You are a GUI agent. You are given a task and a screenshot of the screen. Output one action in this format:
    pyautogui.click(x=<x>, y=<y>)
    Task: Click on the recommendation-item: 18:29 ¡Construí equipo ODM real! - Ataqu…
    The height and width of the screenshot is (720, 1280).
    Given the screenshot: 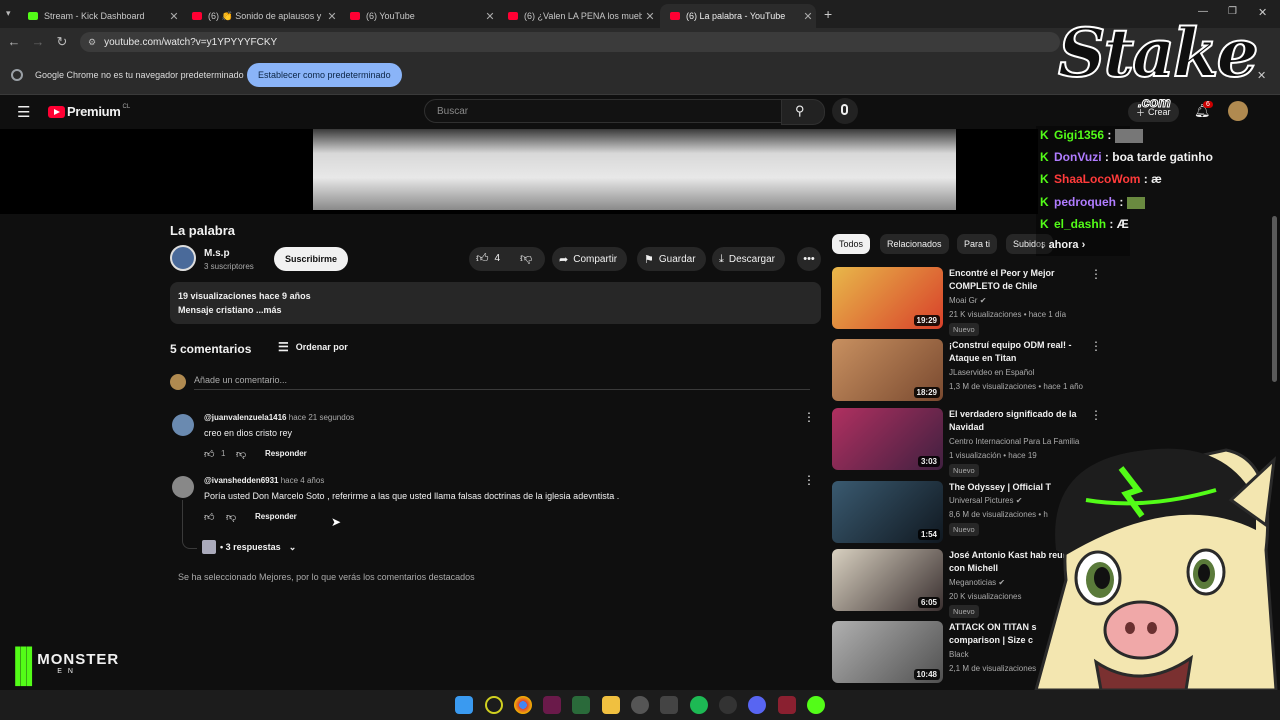 What is the action you would take?
    pyautogui.click(x=967, y=371)
    